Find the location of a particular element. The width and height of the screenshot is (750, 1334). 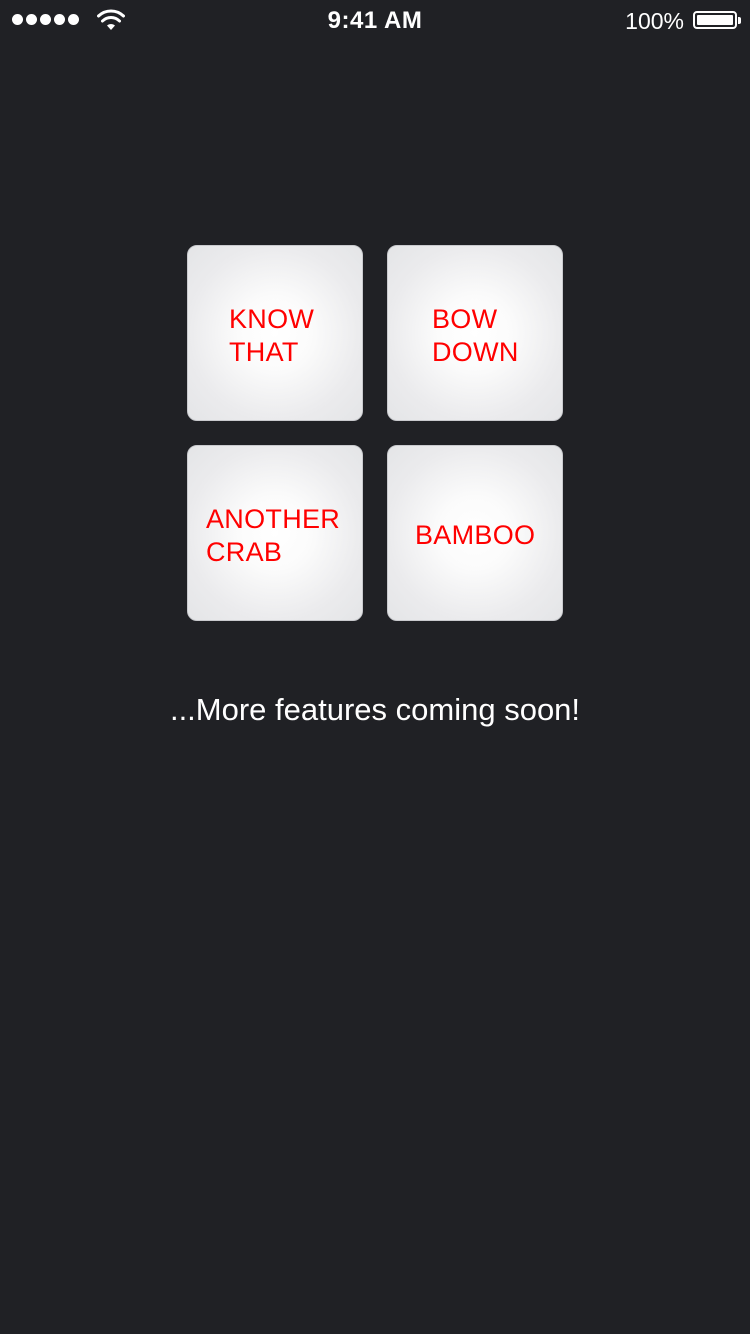

feature-tile-bamboo: BAMBOO is located at coordinates (475, 533).